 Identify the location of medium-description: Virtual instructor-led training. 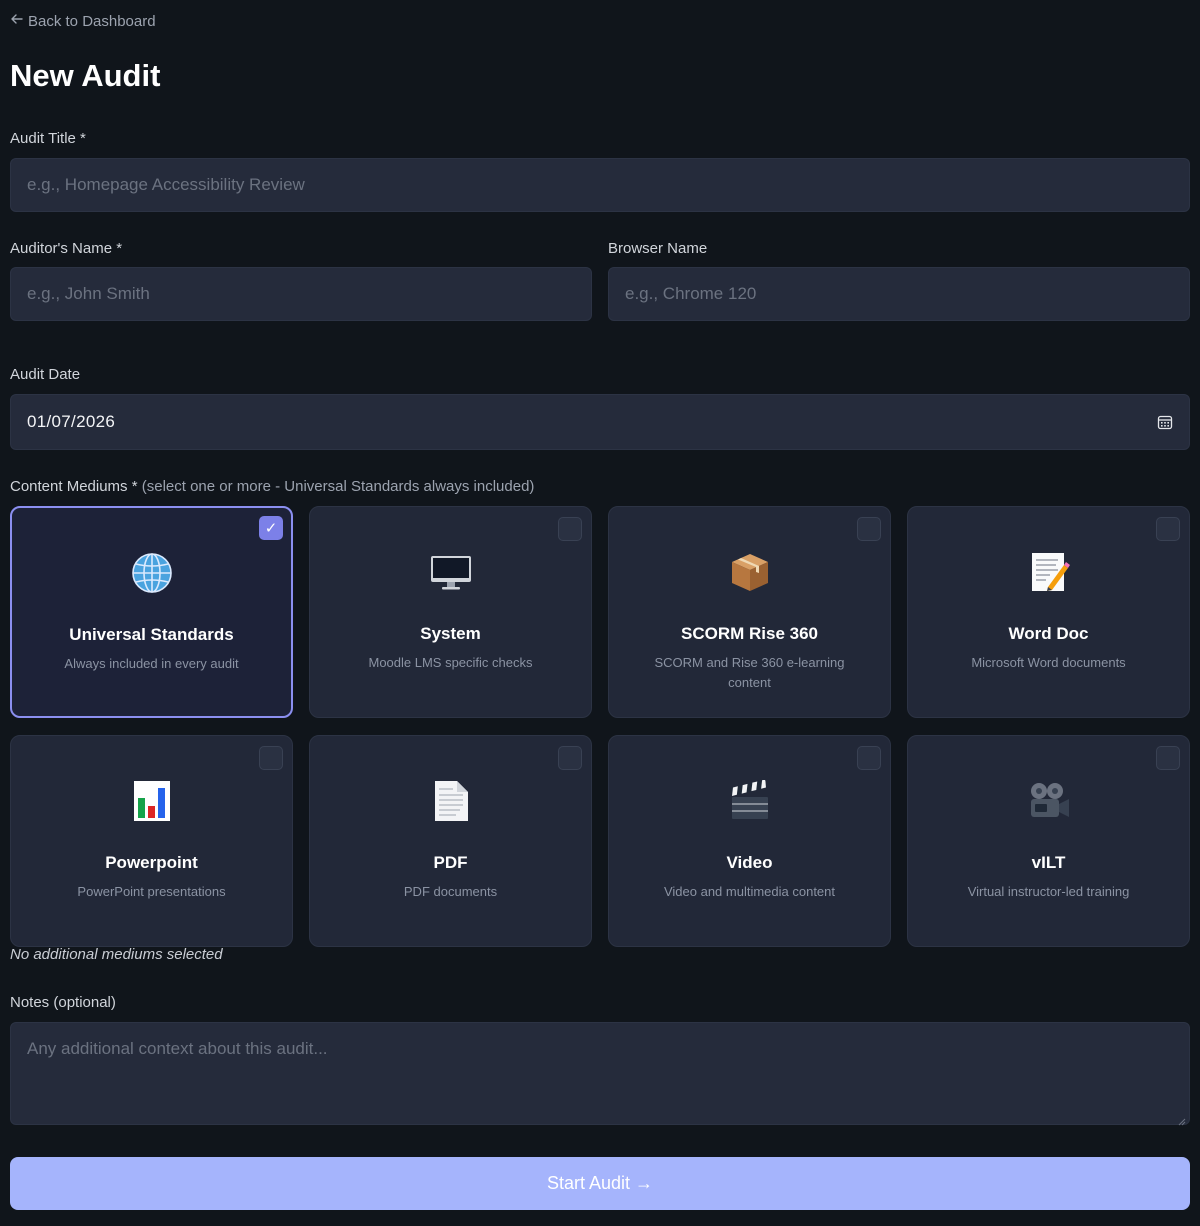
(1048, 891).